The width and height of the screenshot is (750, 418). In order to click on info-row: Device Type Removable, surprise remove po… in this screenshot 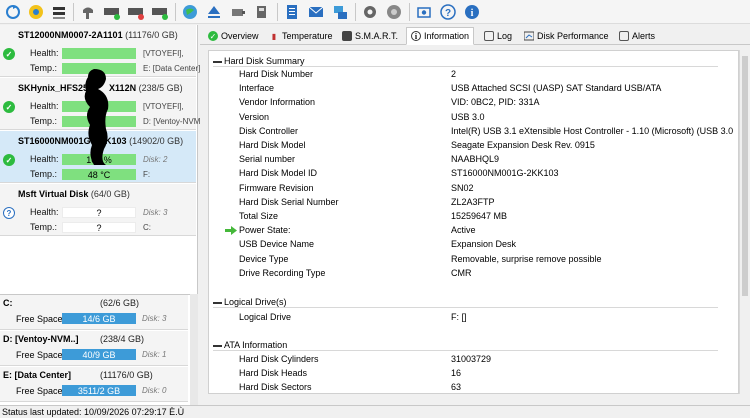, I will do `click(466, 260)`.